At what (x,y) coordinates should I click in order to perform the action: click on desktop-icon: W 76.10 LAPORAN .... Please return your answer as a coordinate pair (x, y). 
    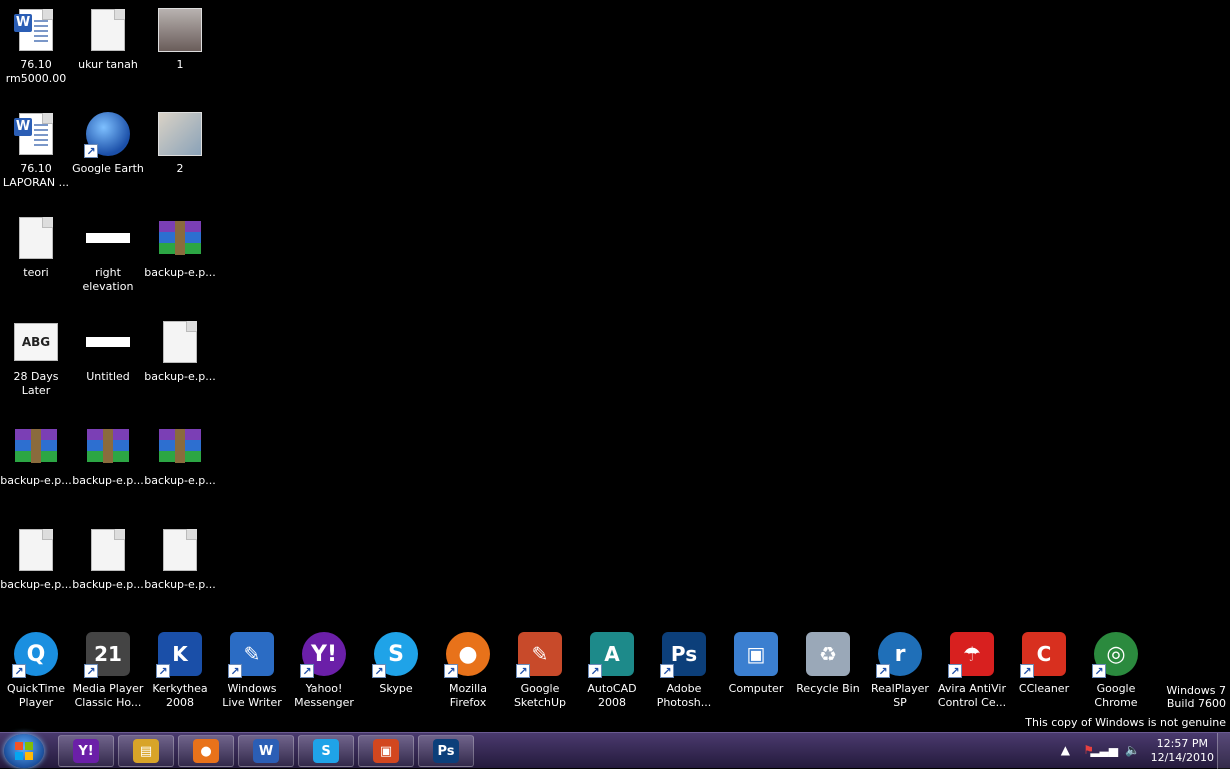
    Looking at the image, I should click on (36, 150).